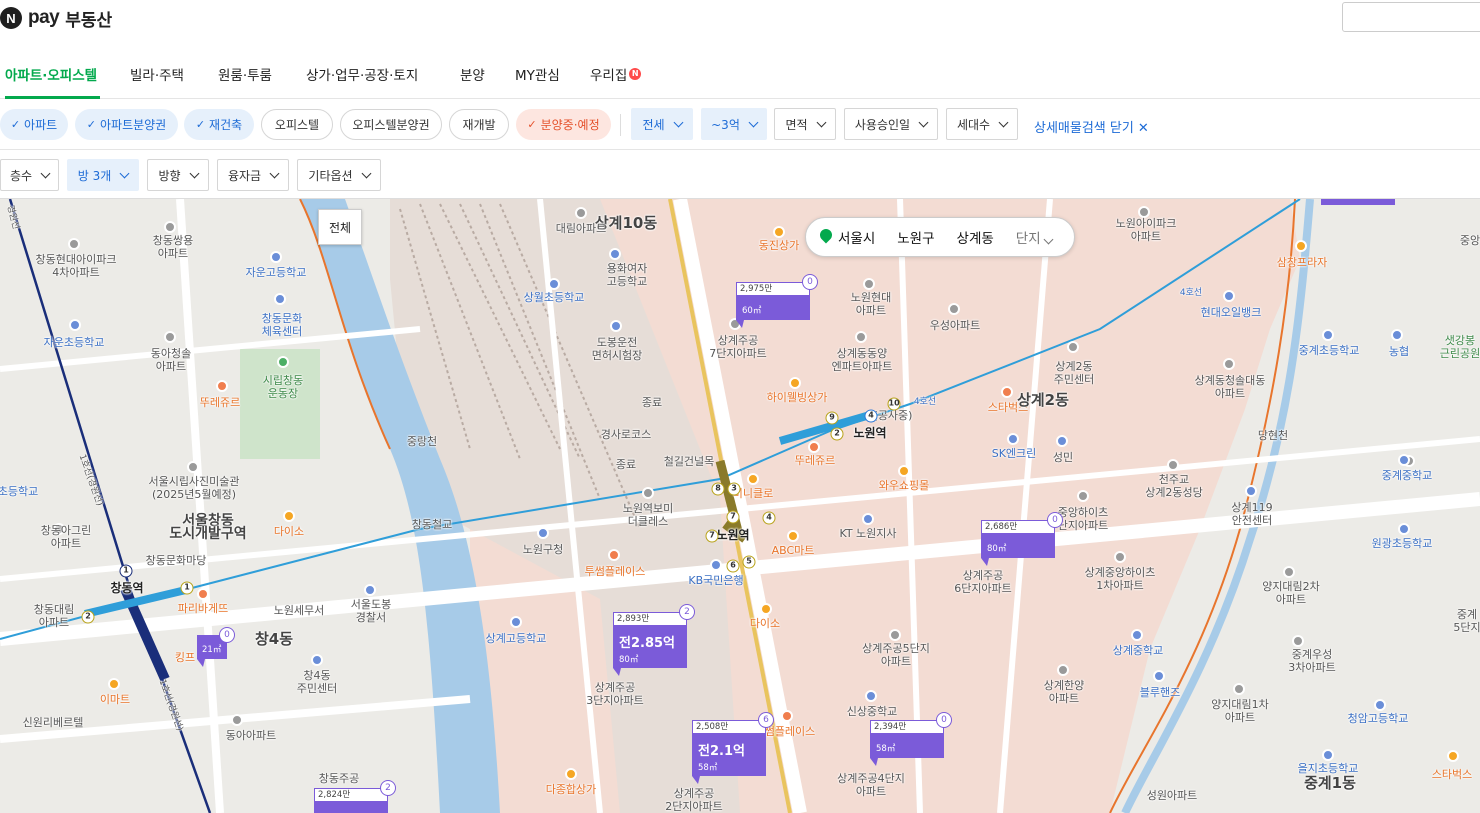 This screenshot has height=813, width=1480. What do you see at coordinates (982, 124) in the screenshot?
I see `dropdown-households: 세대수` at bounding box center [982, 124].